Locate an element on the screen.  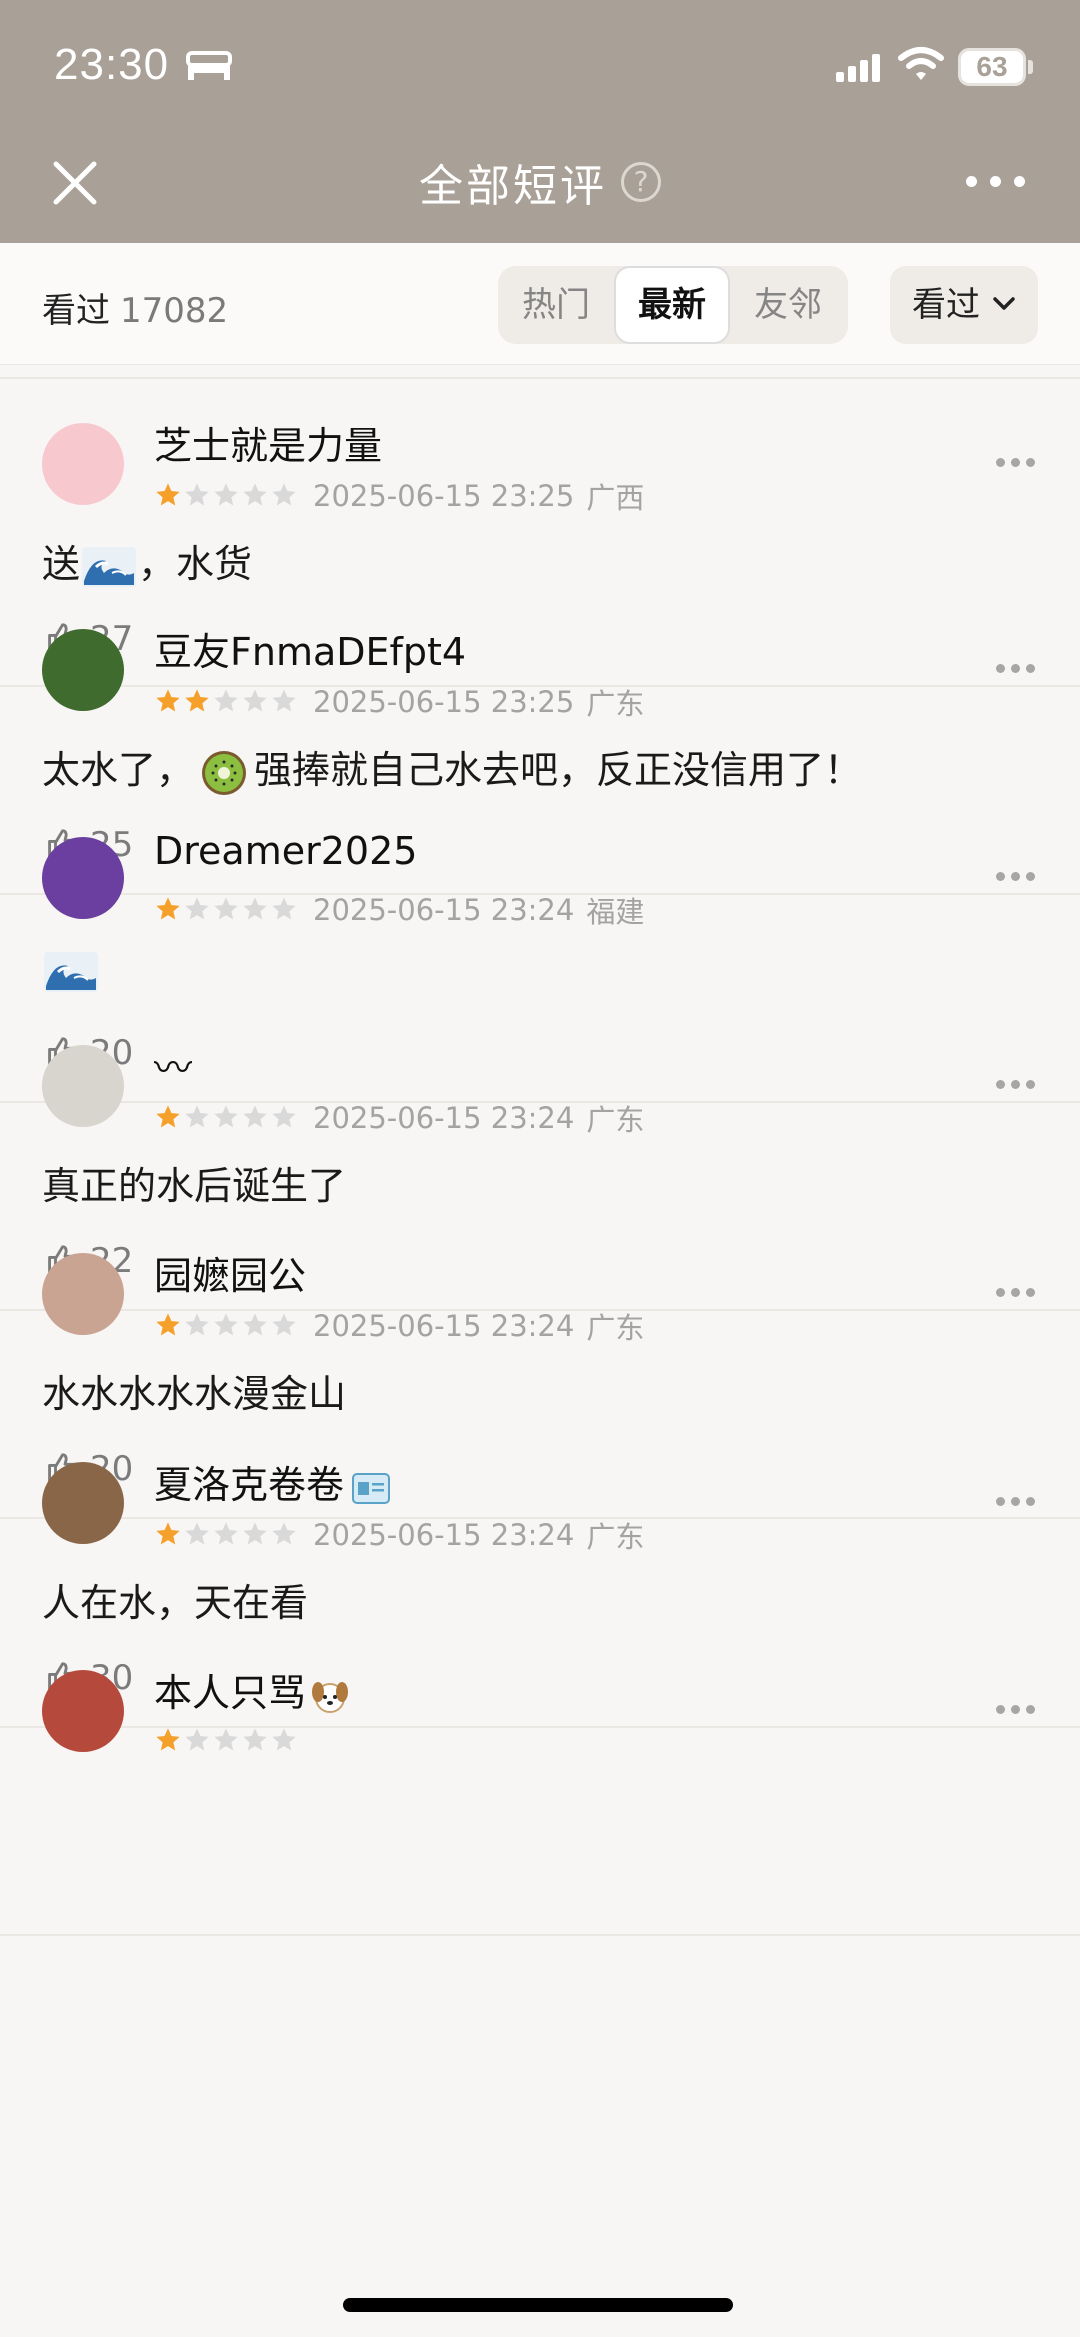
review-text: 送 is located at coordinates (61, 564).